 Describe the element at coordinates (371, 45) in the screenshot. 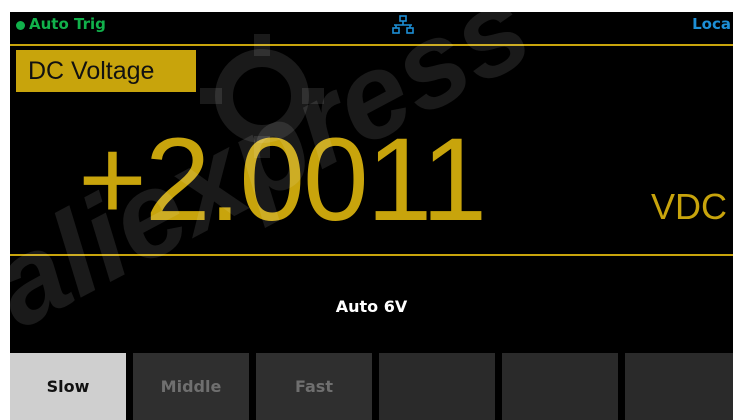

I see `top-divider` at that location.